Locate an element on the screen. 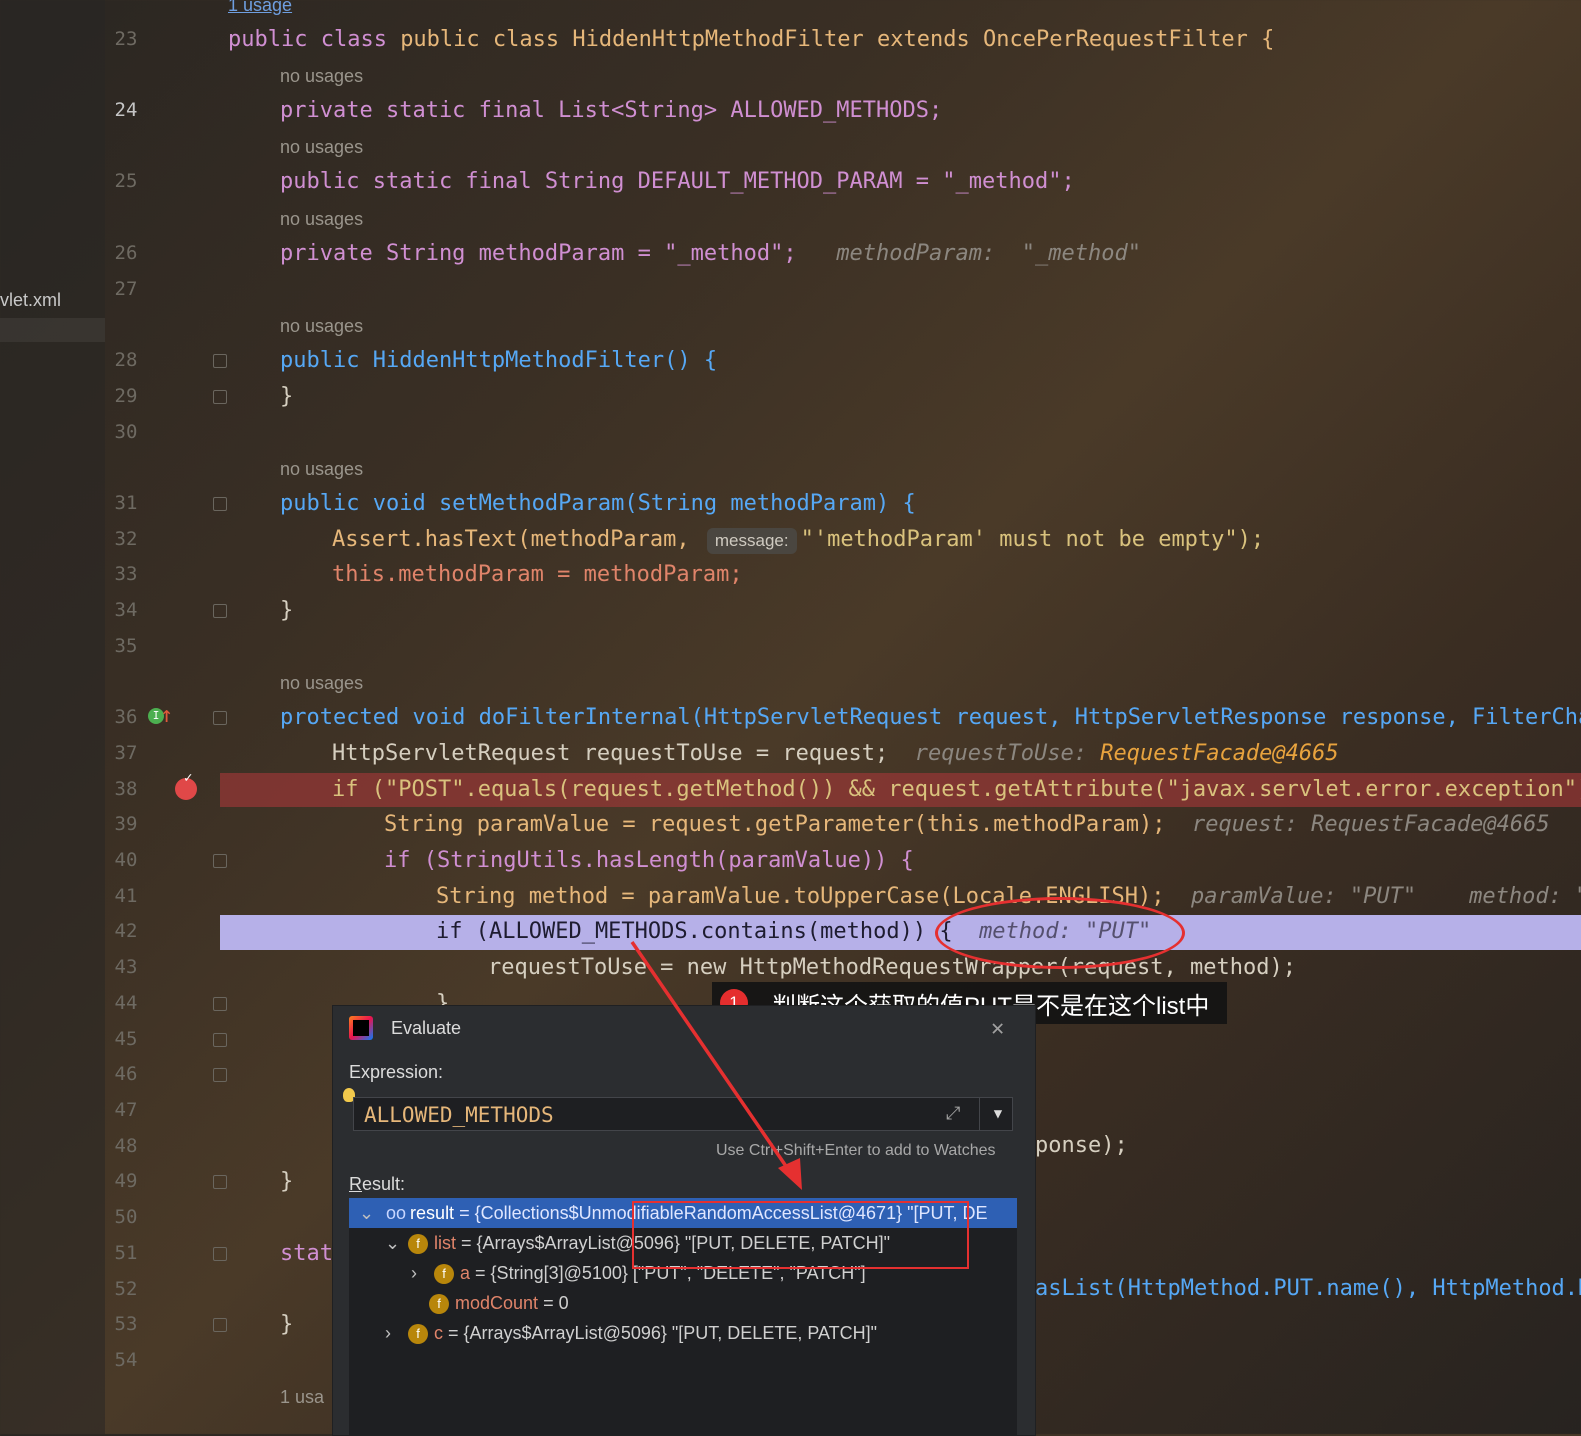 The height and width of the screenshot is (1436, 1581). annotation-arrow is located at coordinates (716, 1065).